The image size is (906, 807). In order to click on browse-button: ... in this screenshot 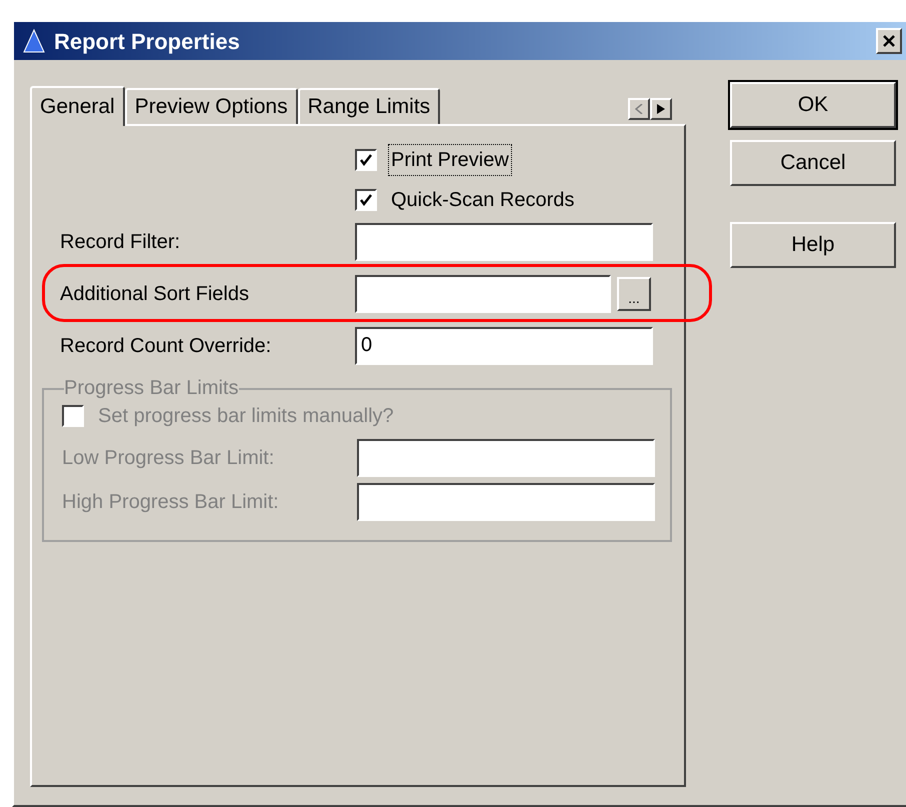, I will do `click(634, 294)`.